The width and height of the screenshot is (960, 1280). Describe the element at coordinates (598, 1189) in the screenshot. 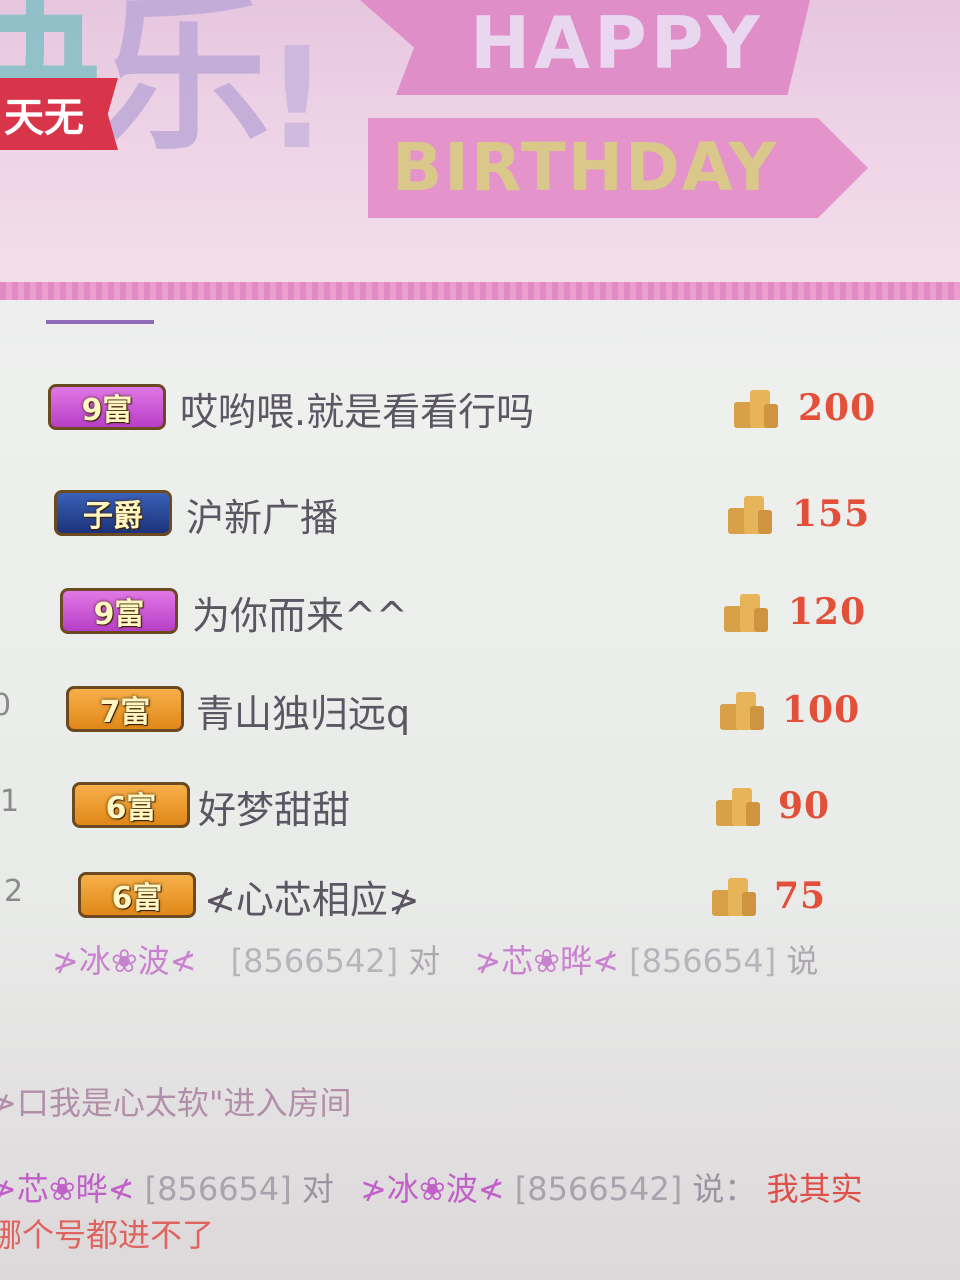

I see `receiver-id: [8566542]` at that location.